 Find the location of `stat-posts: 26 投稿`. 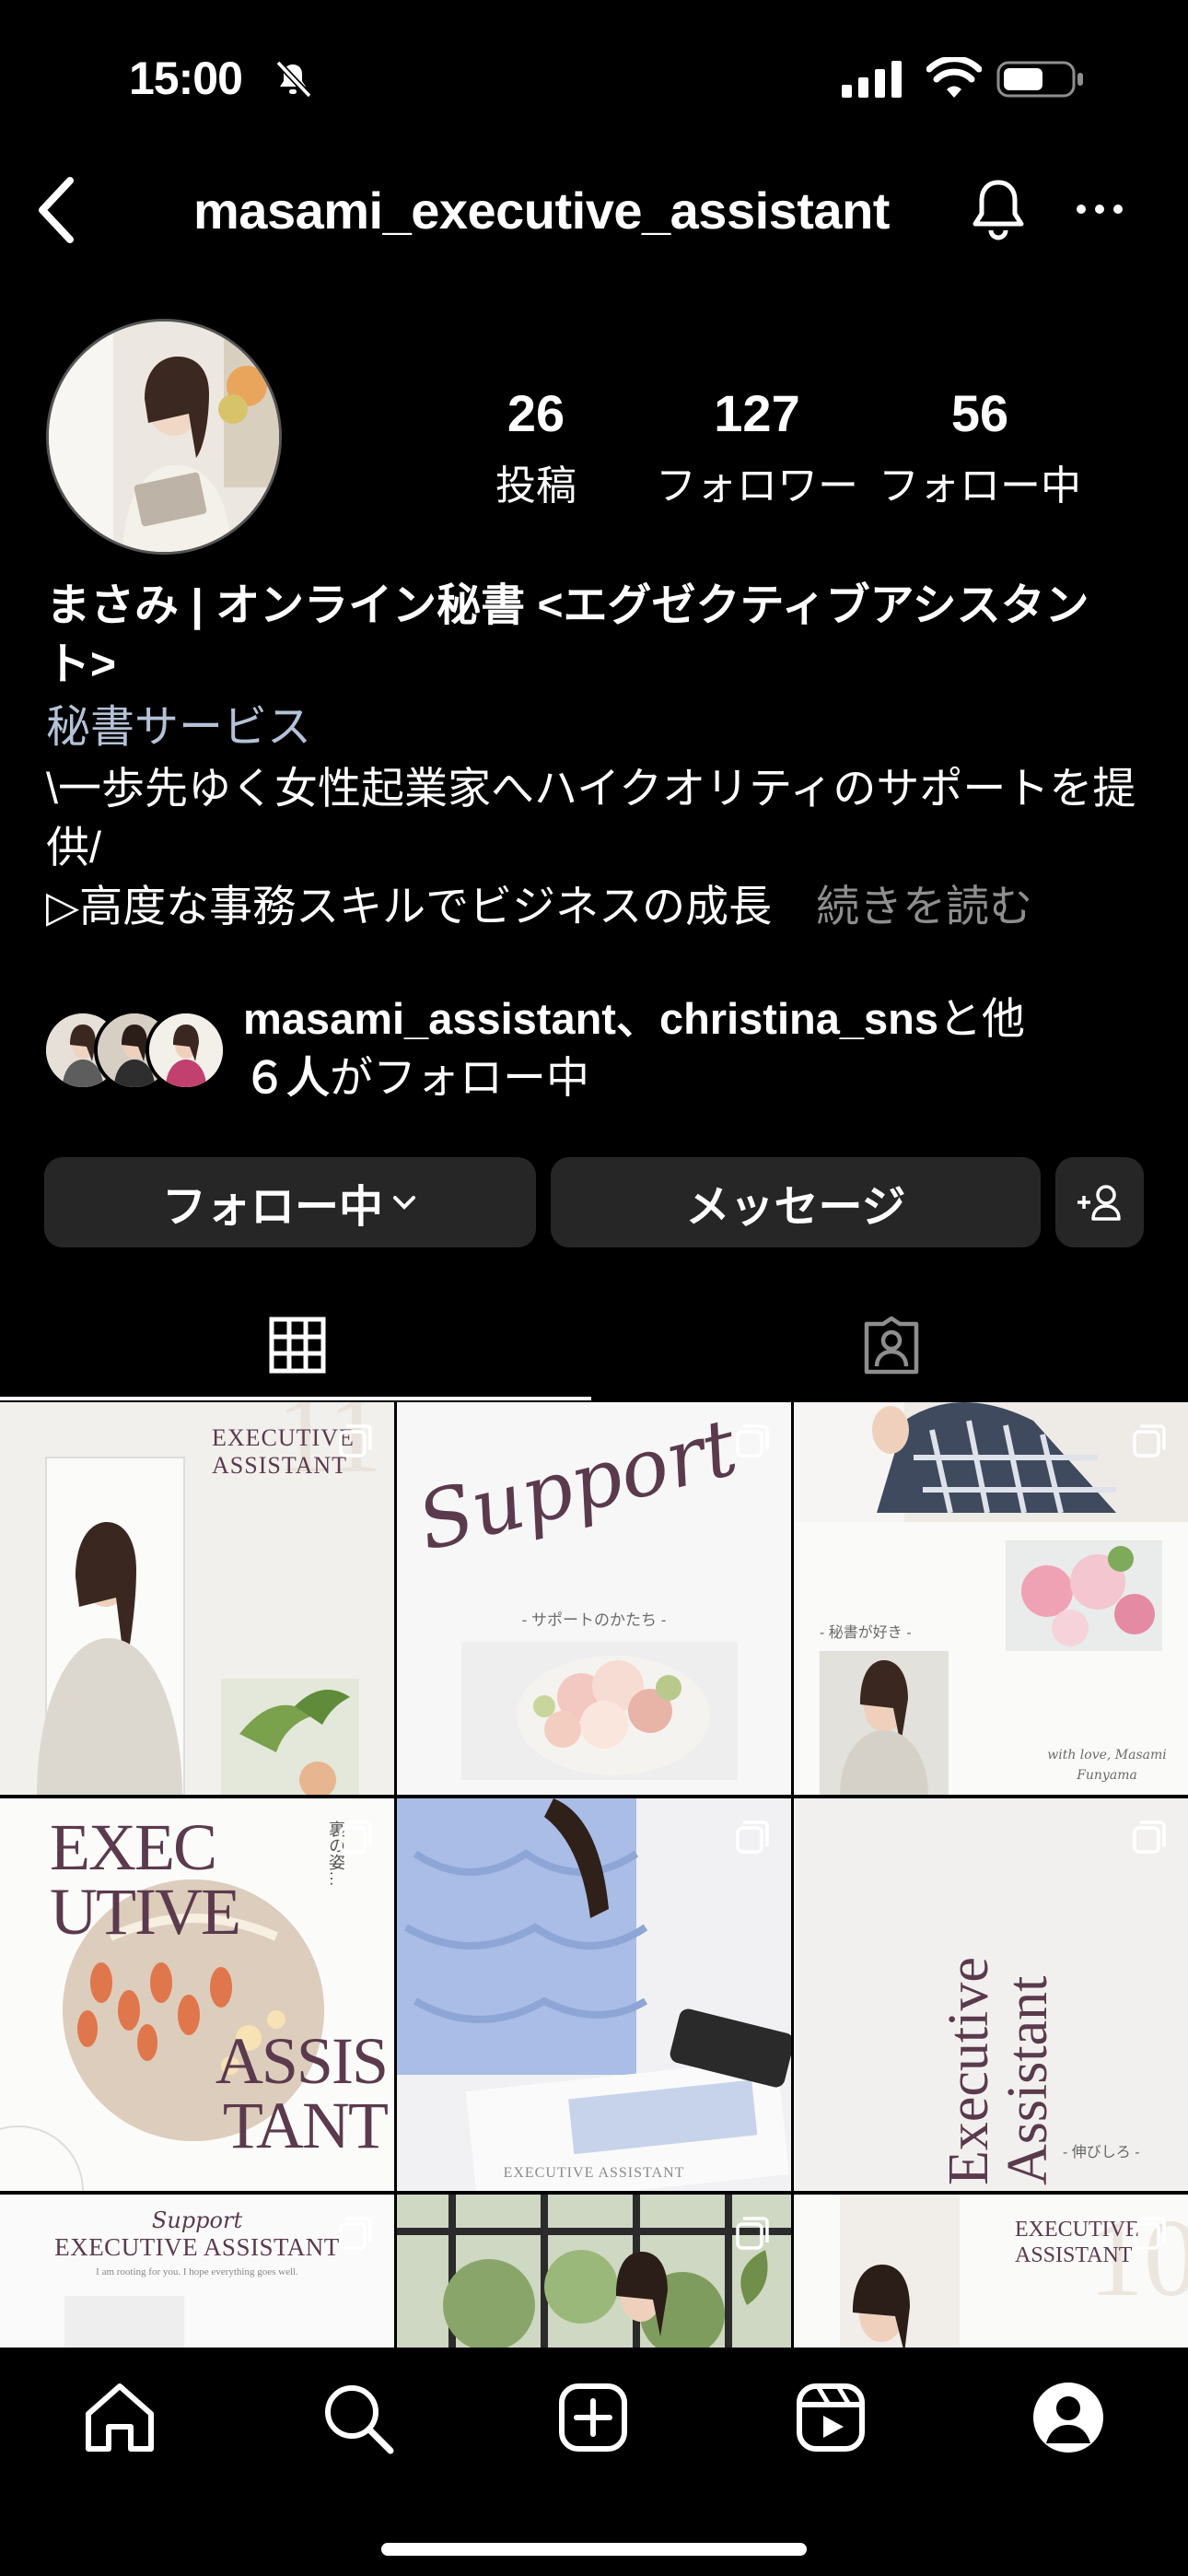

stat-posts: 26 投稿 is located at coordinates (535, 447).